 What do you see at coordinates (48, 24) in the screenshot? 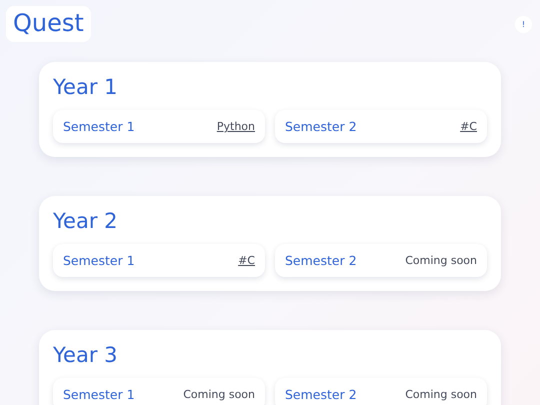
I see `app-title: Quest` at bounding box center [48, 24].